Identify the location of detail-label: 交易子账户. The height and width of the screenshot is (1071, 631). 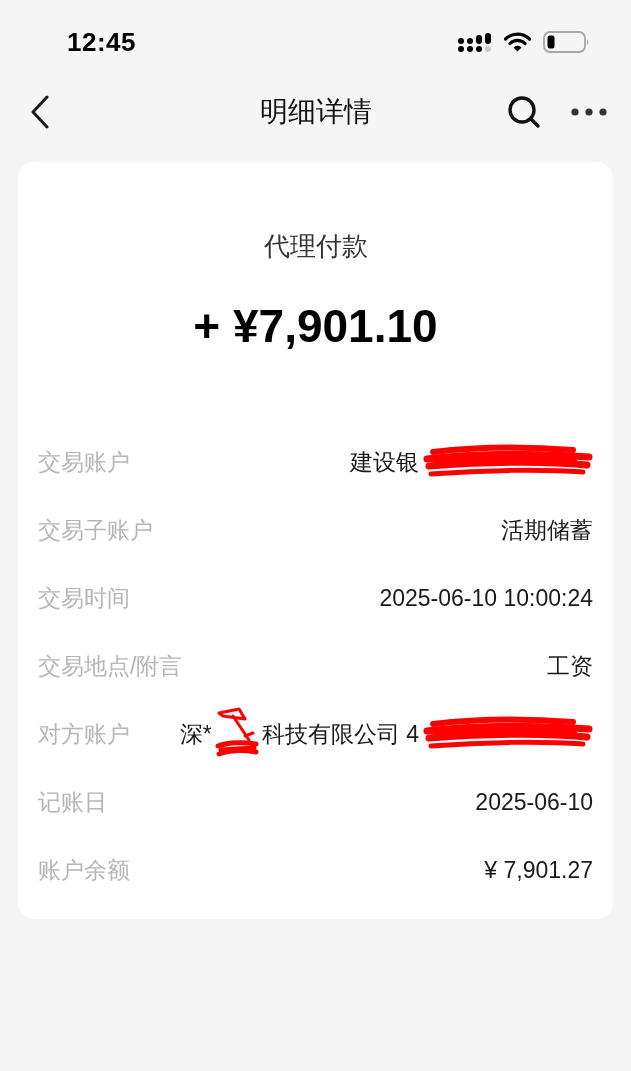
(95, 530).